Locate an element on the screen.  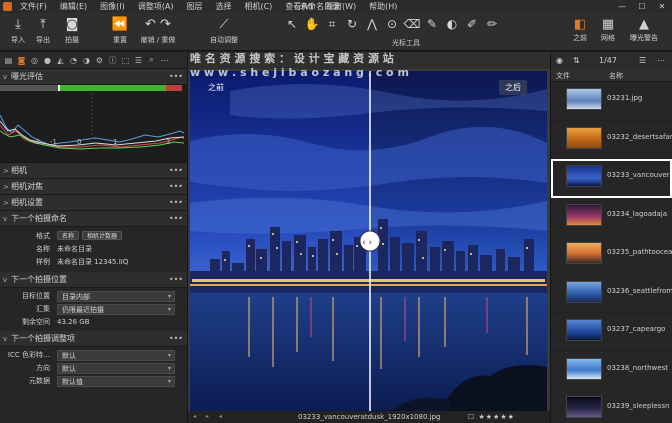
list-item-name: 03236_seattlefrom is located at coordinates (639, 290).